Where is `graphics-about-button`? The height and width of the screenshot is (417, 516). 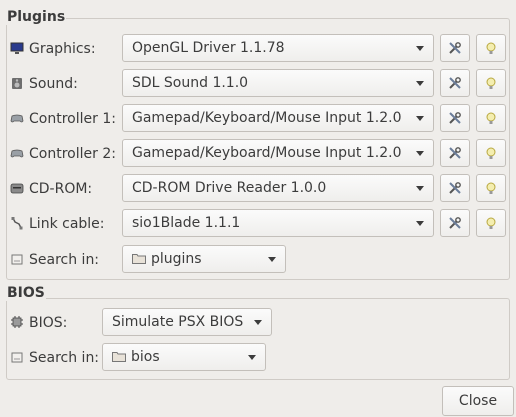 graphics-about-button is located at coordinates (491, 48).